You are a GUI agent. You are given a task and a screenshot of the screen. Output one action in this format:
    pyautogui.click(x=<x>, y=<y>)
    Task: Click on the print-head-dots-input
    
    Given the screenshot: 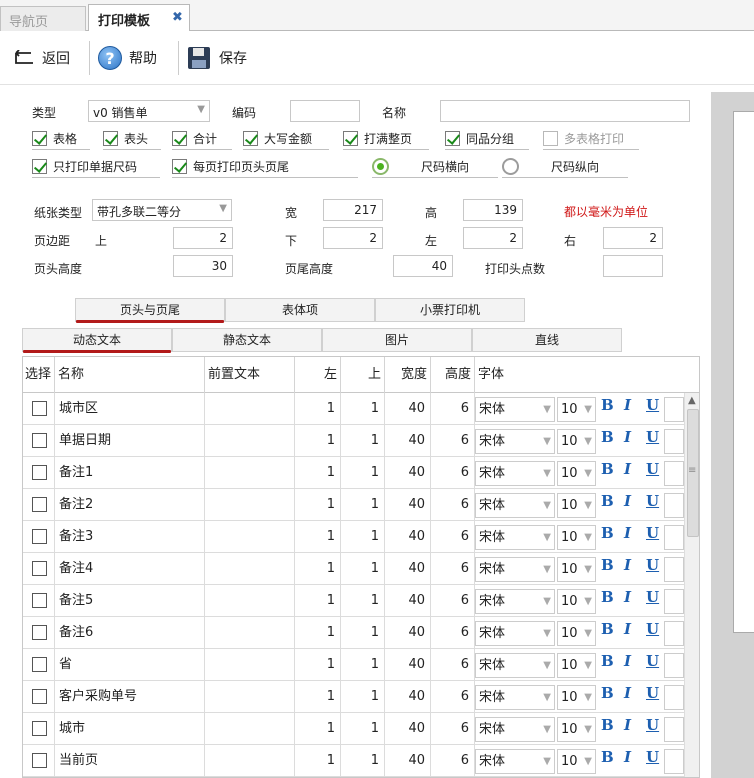 What is the action you would take?
    pyautogui.click(x=633, y=266)
    